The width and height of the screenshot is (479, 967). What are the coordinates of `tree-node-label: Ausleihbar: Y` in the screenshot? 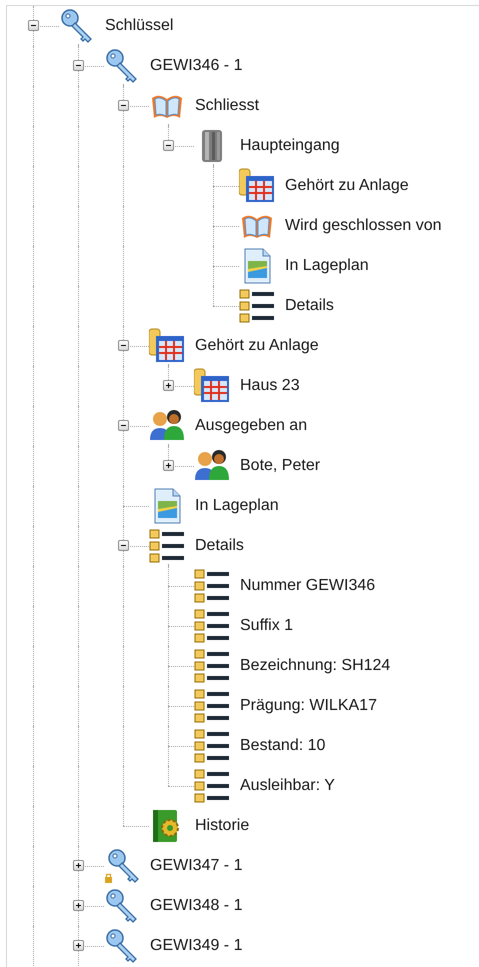 It's located at (287, 786).